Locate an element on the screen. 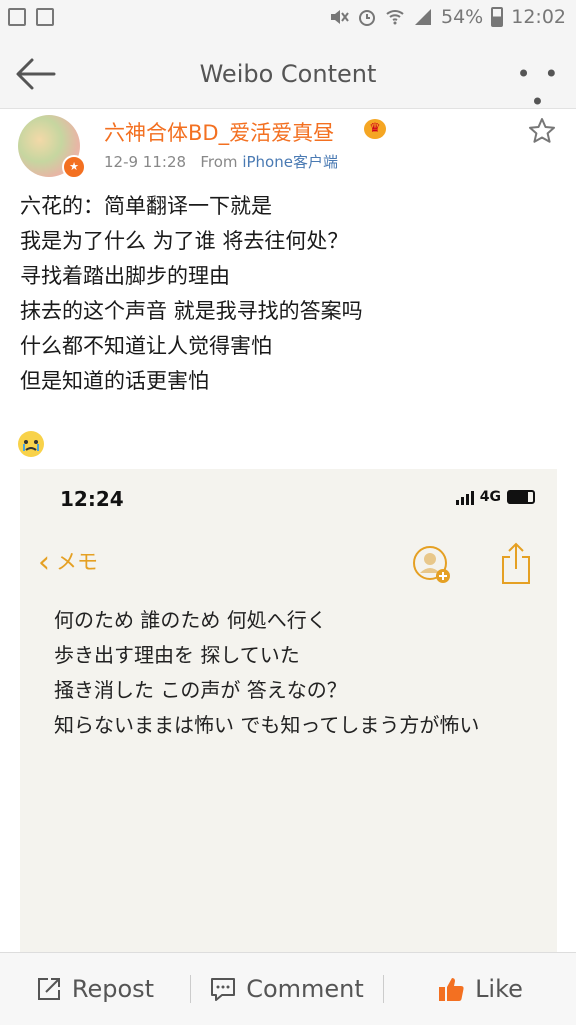 This screenshot has height=1025, width=576. crown-icon: ♛ is located at coordinates (375, 129).